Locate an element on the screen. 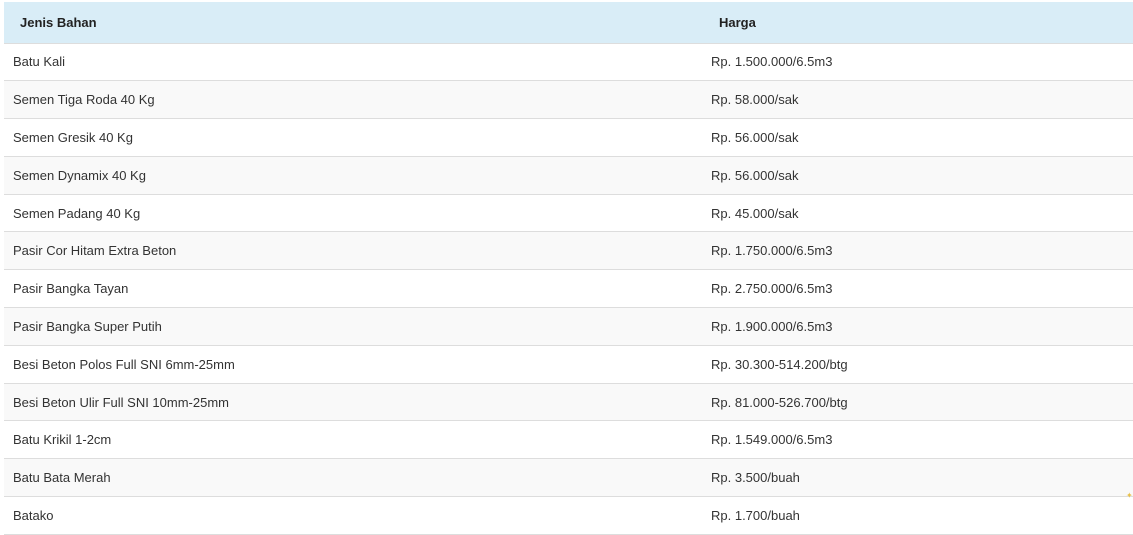  cell-material-name: Batu Krikil 1-2cm is located at coordinates (62, 440).